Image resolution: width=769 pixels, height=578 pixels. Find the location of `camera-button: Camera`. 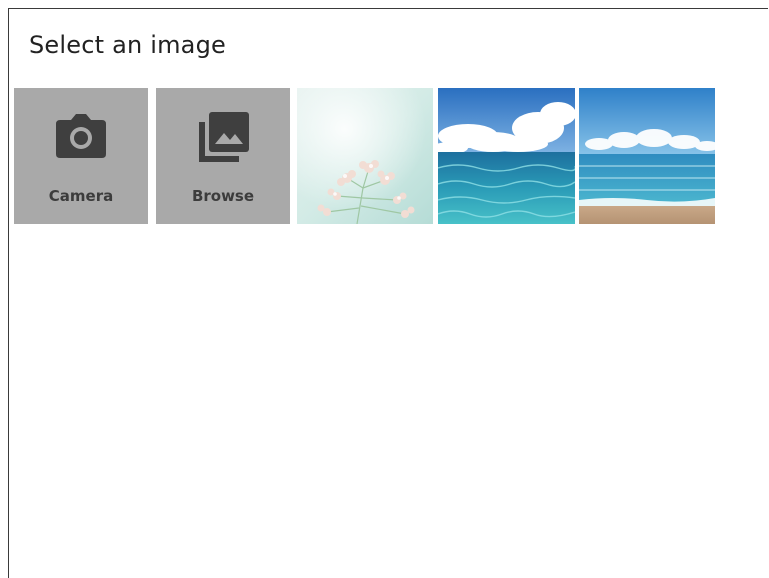

camera-button: Camera is located at coordinates (81, 156).